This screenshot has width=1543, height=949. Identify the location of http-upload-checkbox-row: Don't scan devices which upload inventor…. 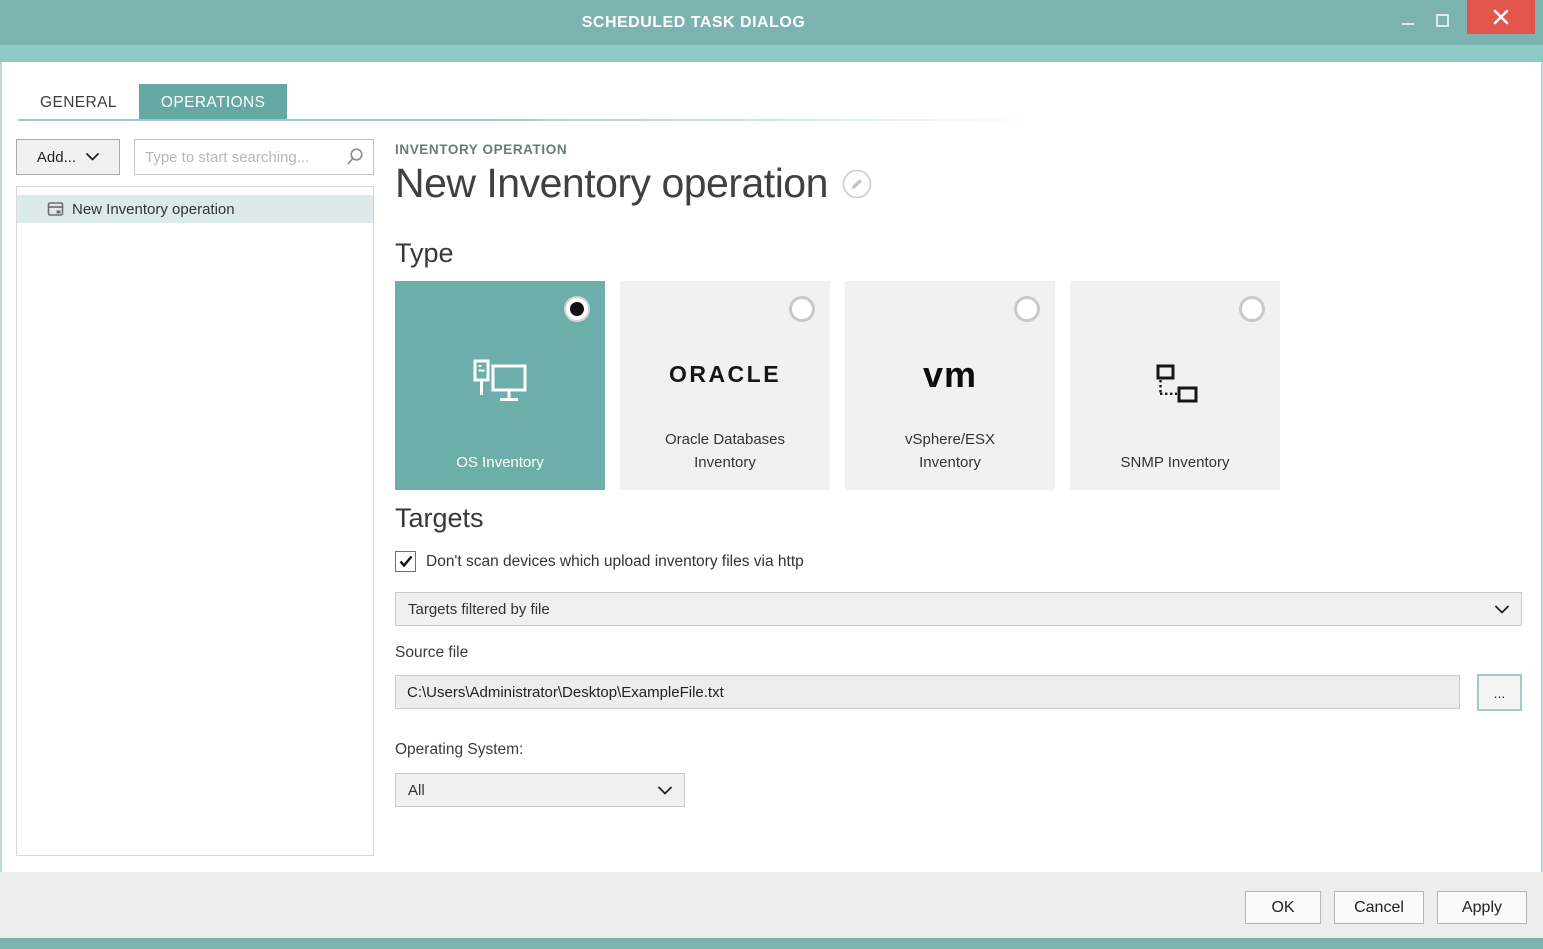
(599, 561).